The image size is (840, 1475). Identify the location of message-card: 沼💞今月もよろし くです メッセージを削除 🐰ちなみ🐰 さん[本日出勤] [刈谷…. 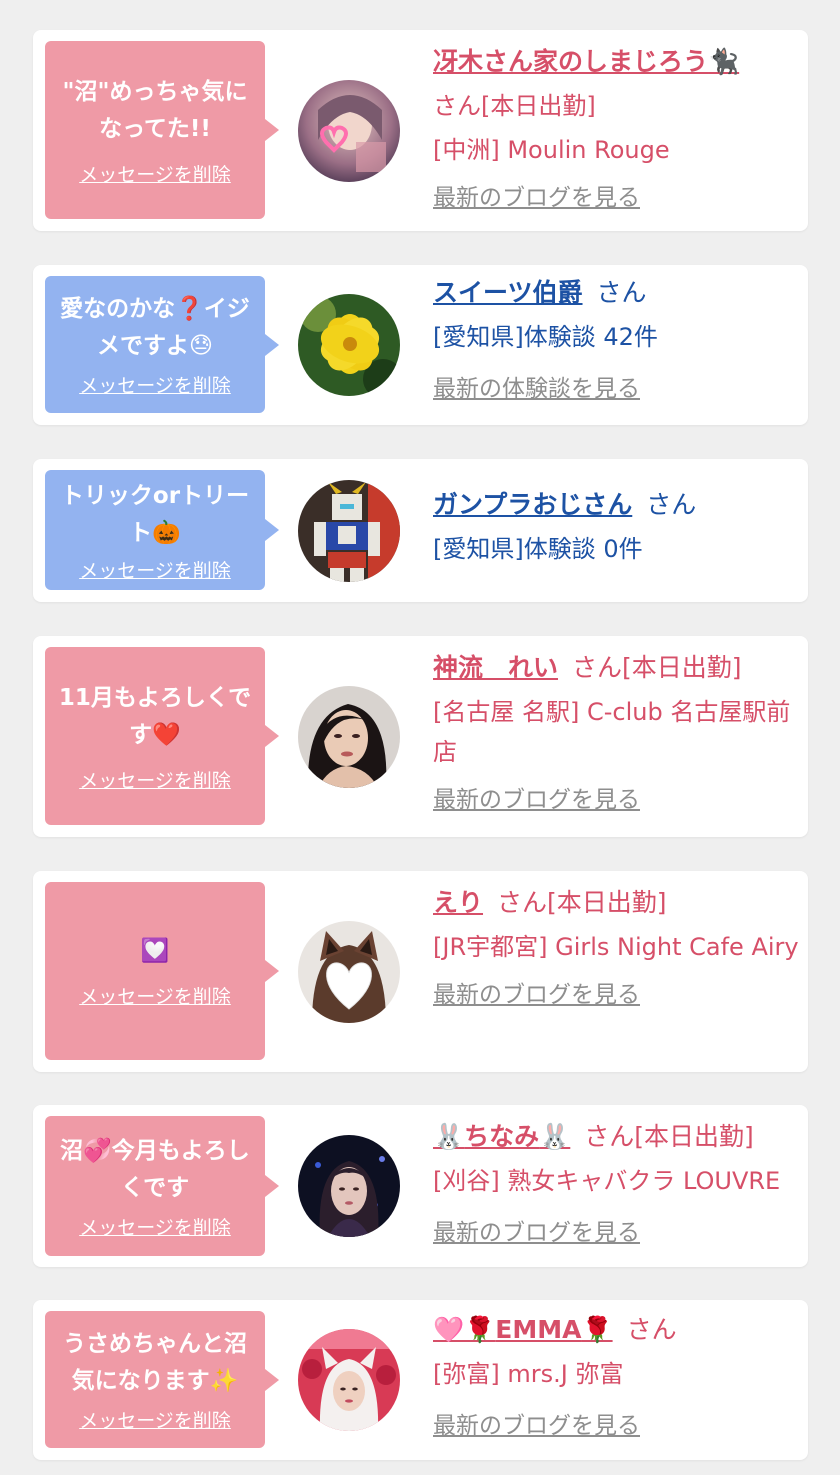
(420, 1186).